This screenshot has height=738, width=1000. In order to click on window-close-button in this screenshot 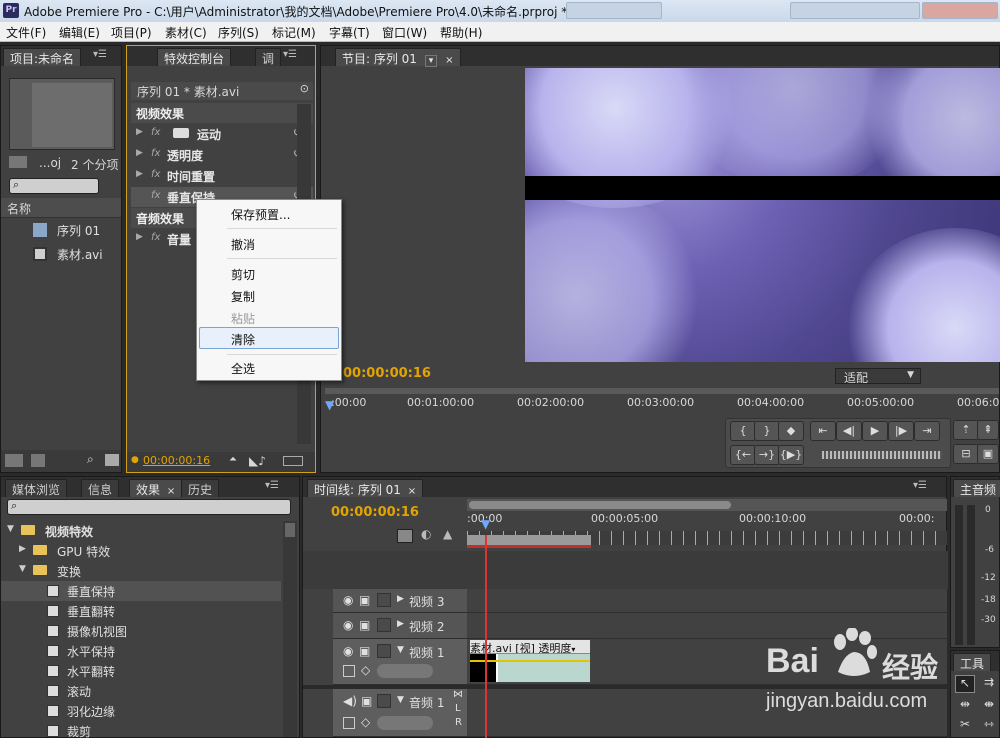, I will do `click(960, 10)`.